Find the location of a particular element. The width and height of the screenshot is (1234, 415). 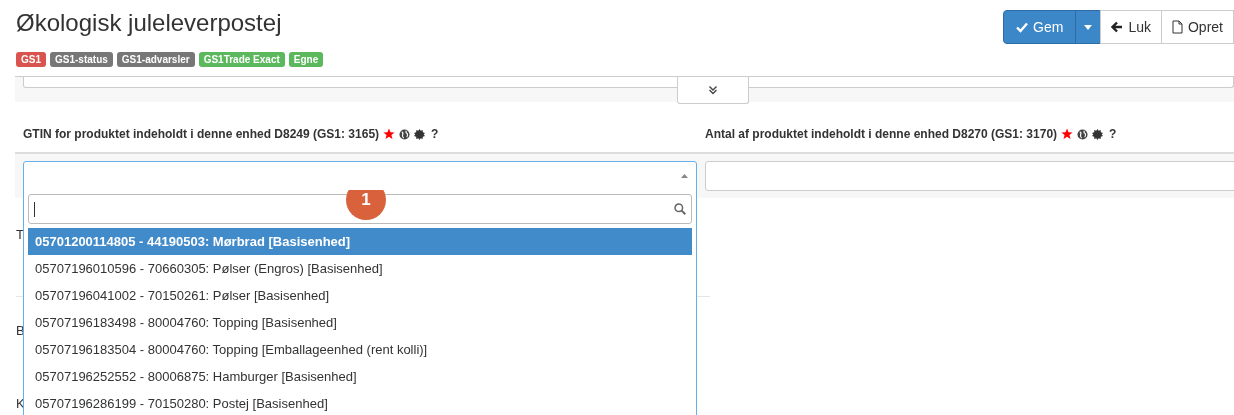

caret-icon is located at coordinates (1088, 27).